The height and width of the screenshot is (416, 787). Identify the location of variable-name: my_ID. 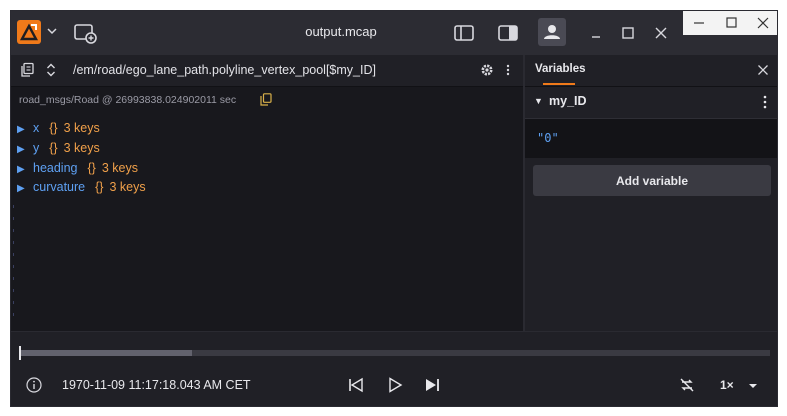
(568, 101).